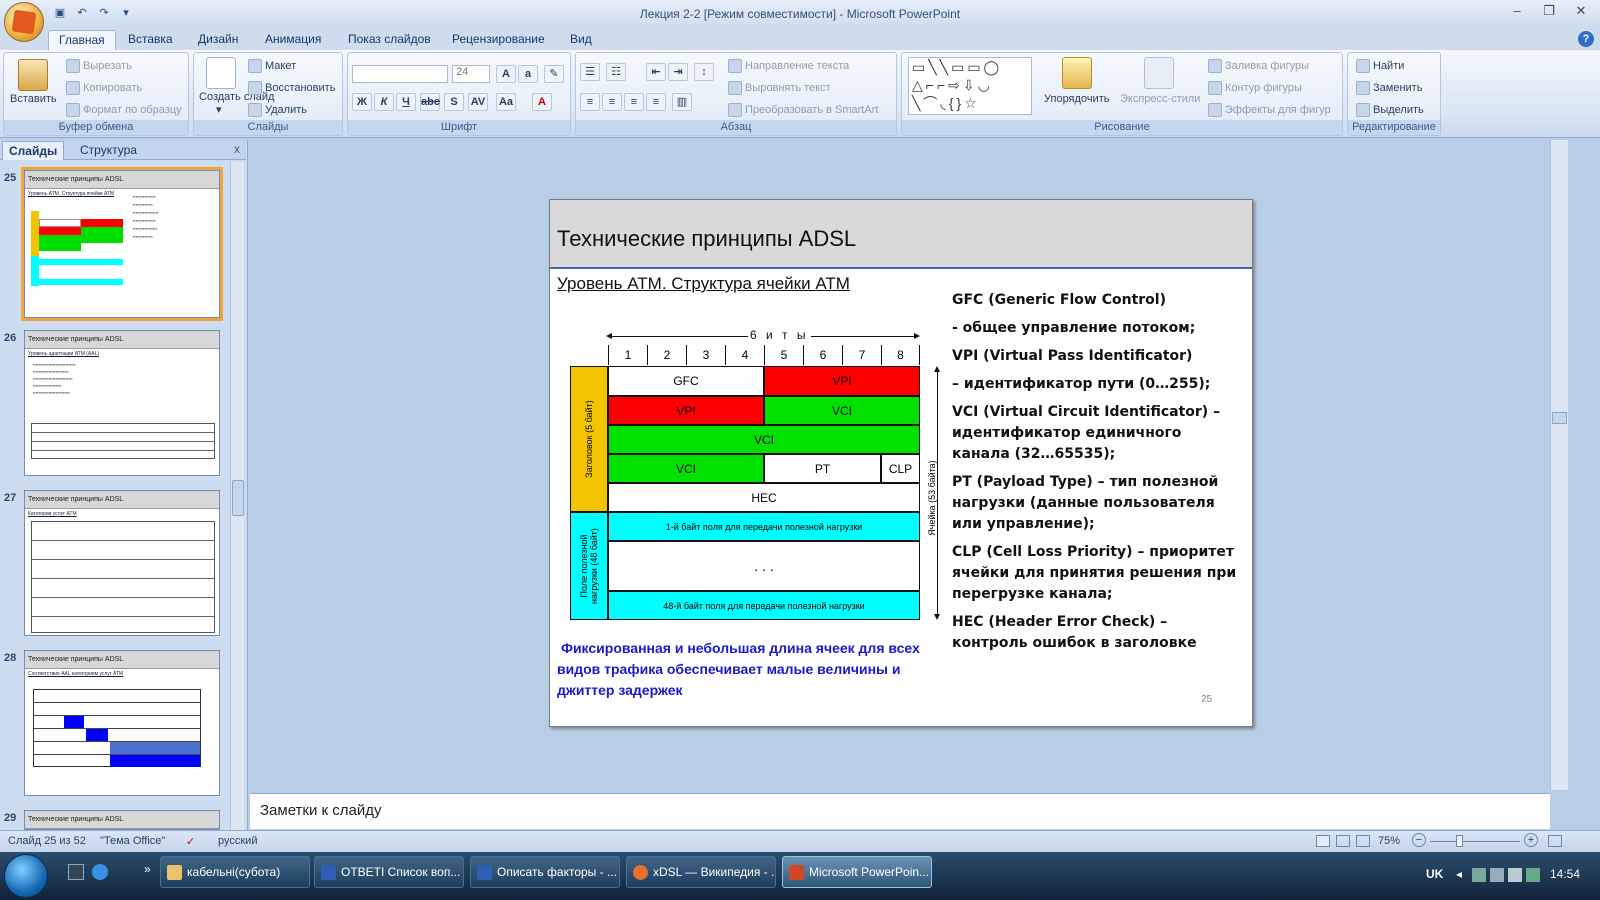 The width and height of the screenshot is (1600, 900). Describe the element at coordinates (406, 102) in the screenshot. I see `underline-icon: Ч` at that location.